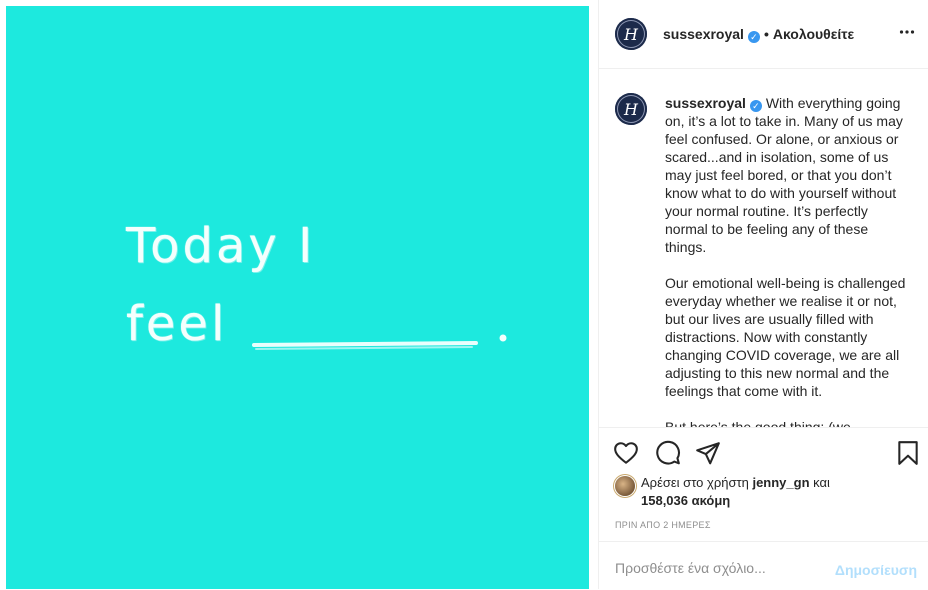 The image size is (928, 590). What do you see at coordinates (907, 32) in the screenshot?
I see `more-horizontal-icon` at bounding box center [907, 32].